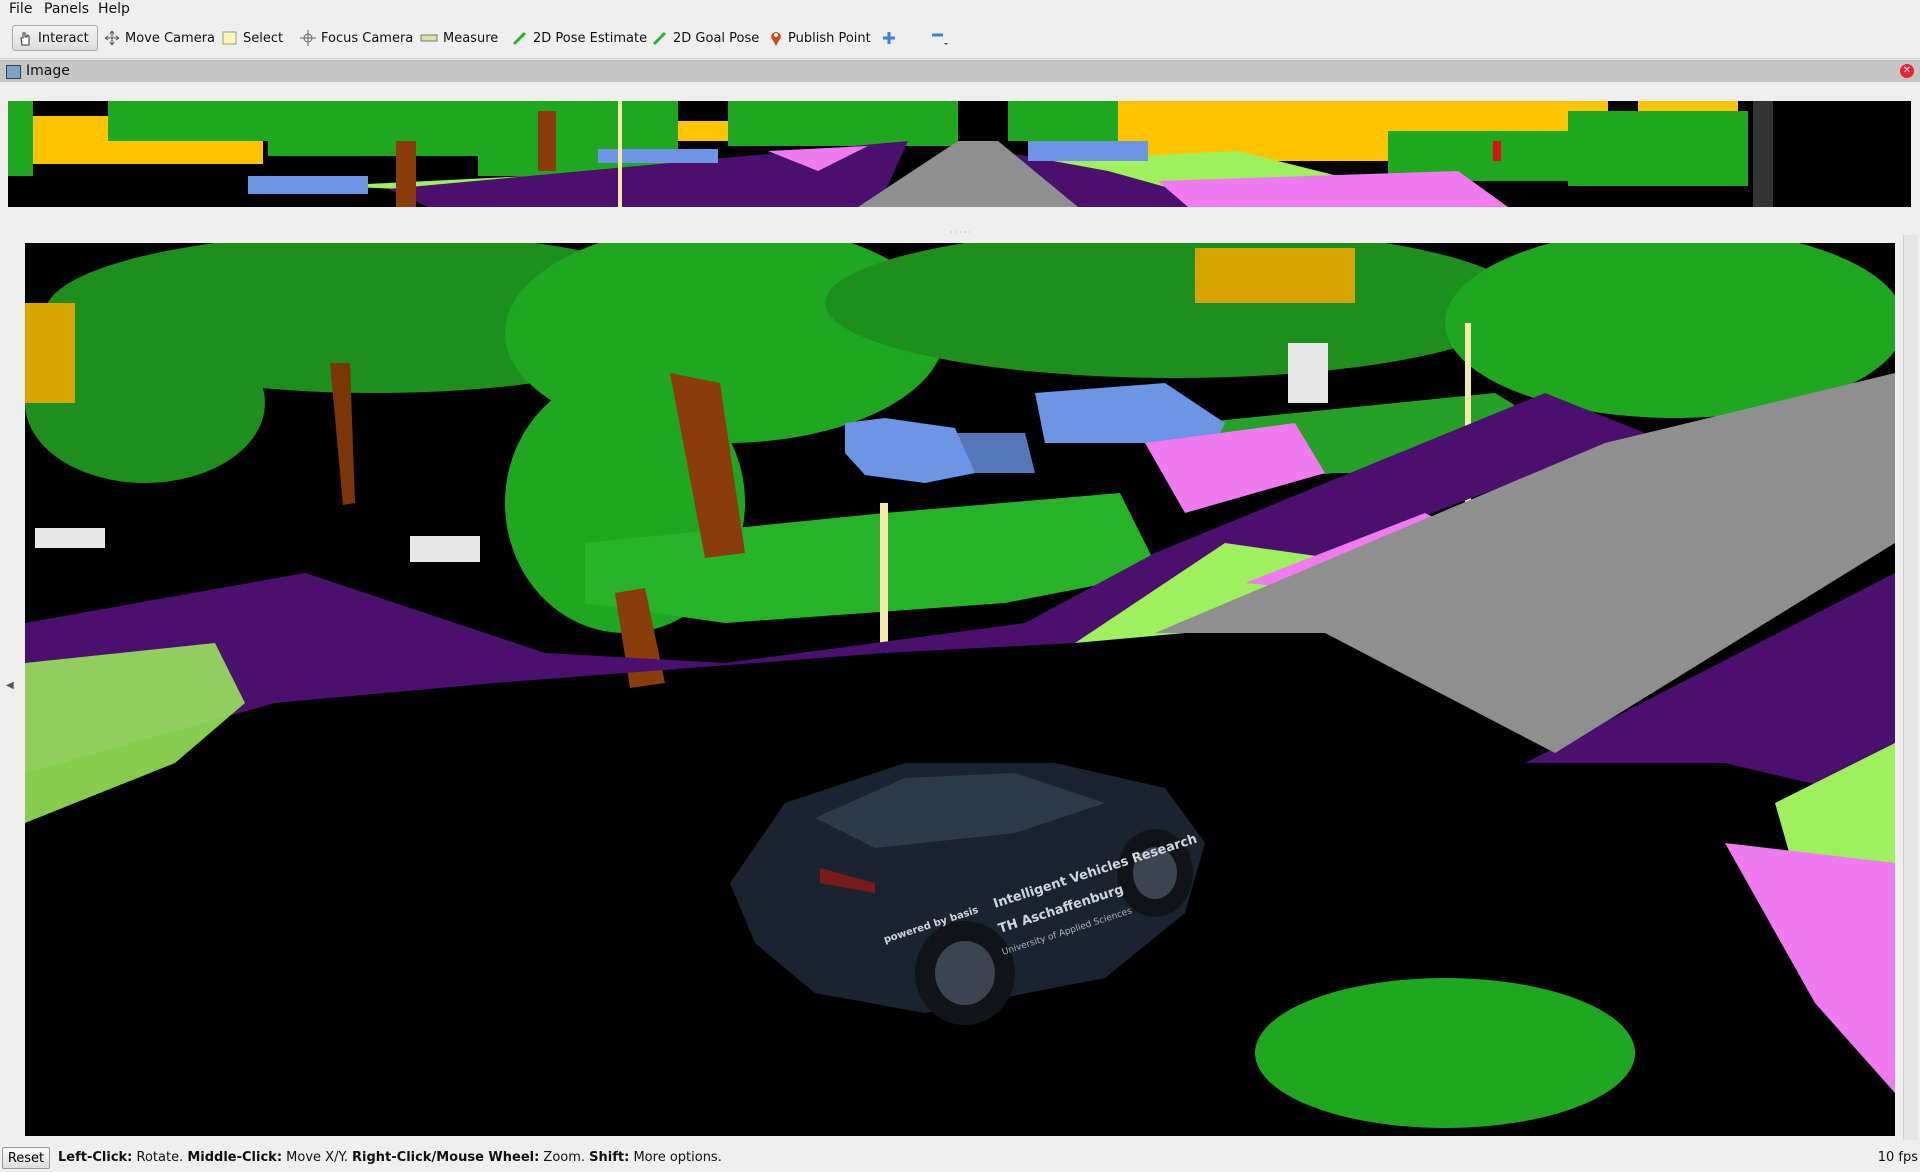 The height and width of the screenshot is (1172, 1920). I want to click on move-camera-button: Move Camera, so click(159, 38).